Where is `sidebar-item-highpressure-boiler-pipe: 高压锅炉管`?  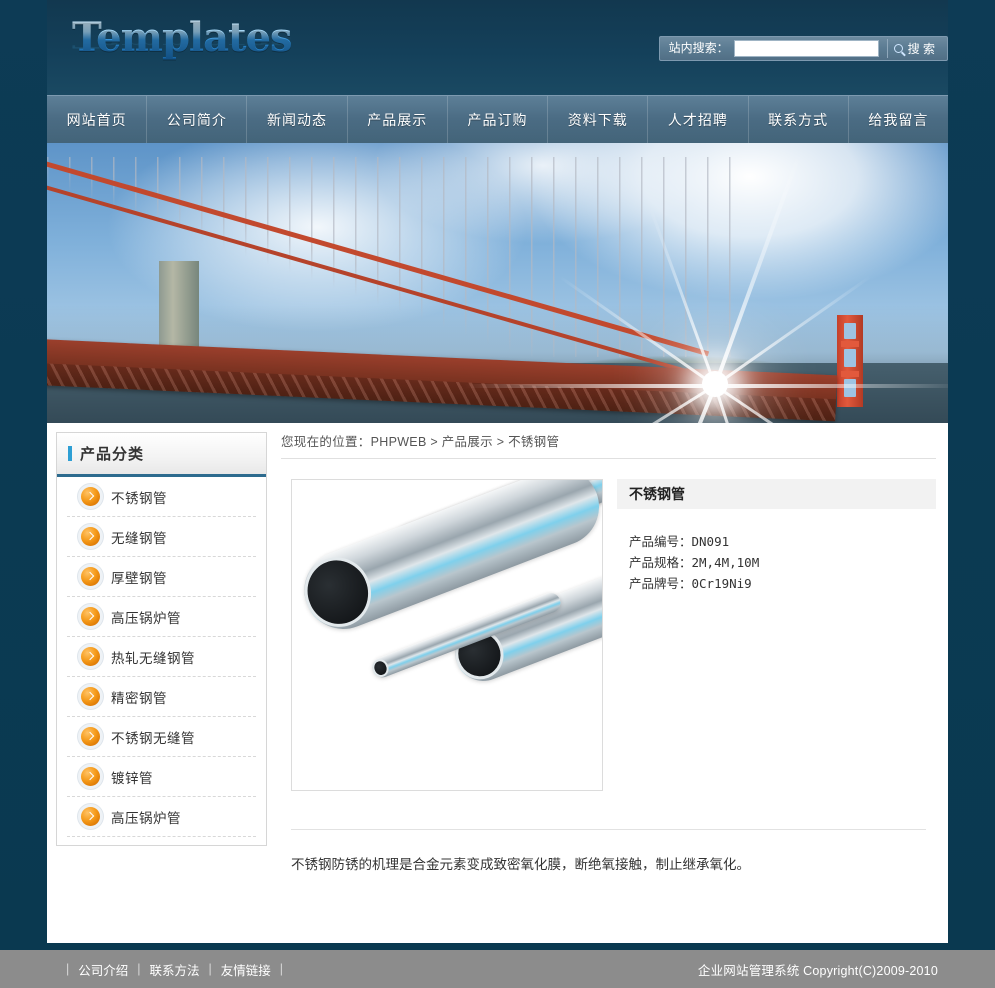 sidebar-item-highpressure-boiler-pipe: 高压锅炉管 is located at coordinates (161, 617).